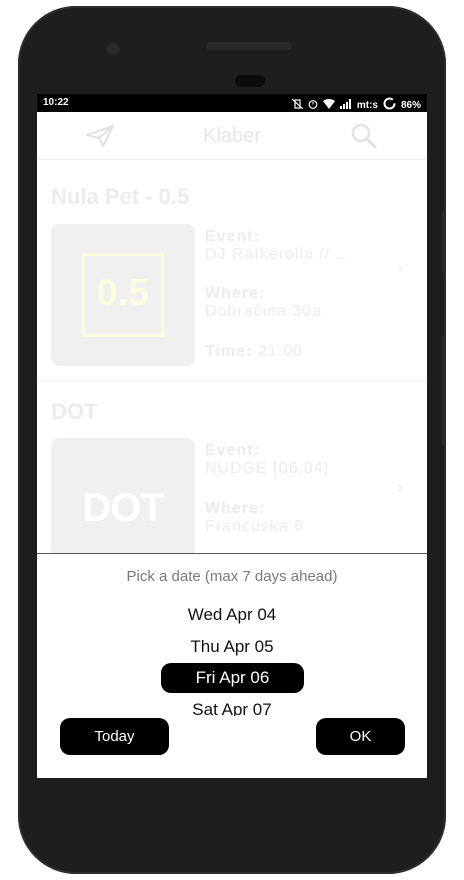 This screenshot has width=464, height=880. Describe the element at coordinates (232, 708) in the screenshot. I see `date-option: Sat Apr 07` at that location.